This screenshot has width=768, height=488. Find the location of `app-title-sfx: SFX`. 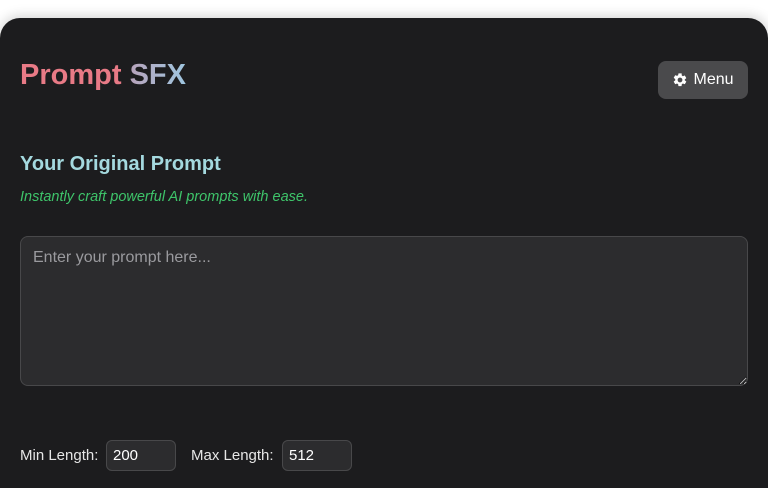

app-title-sfx: SFX is located at coordinates (157, 75).